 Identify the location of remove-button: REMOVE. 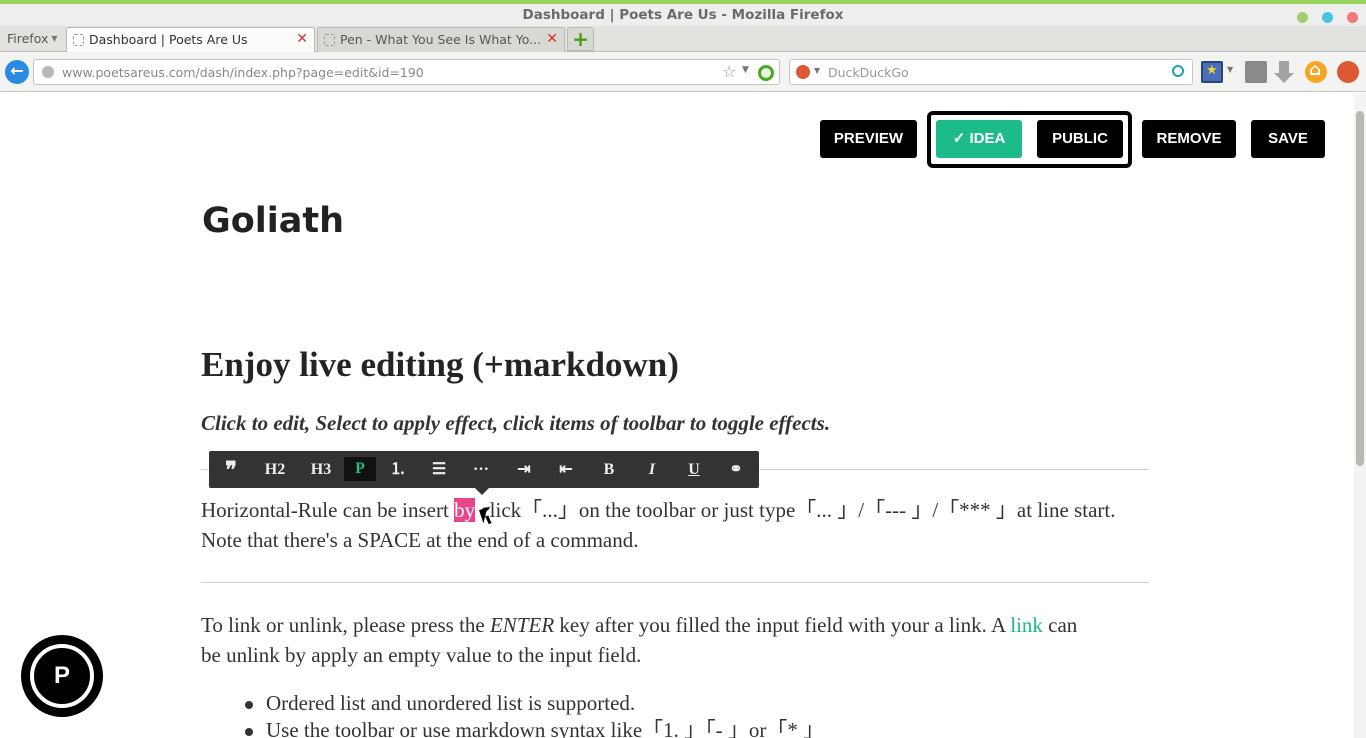
(1189, 139).